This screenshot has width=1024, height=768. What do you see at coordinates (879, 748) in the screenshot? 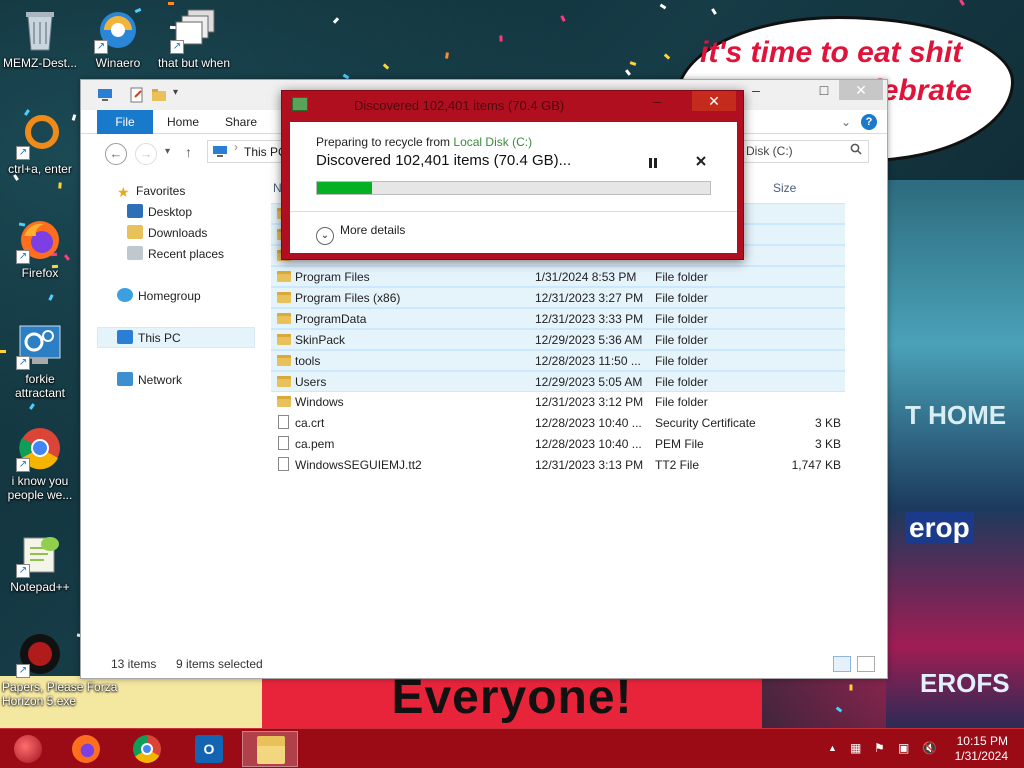
I see `flag-icon: ⚑` at bounding box center [879, 748].